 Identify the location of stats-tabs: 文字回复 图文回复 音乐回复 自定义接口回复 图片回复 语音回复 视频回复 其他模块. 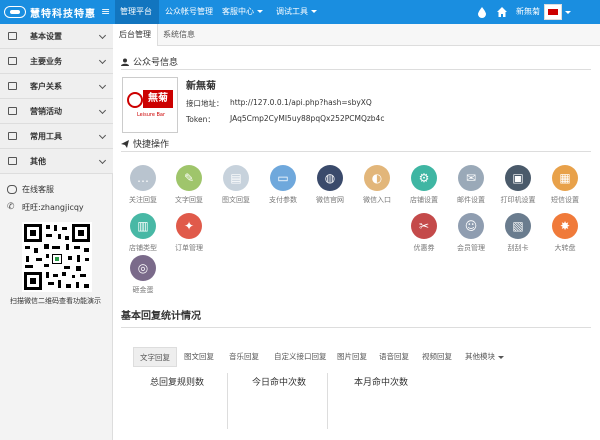
(333, 357).